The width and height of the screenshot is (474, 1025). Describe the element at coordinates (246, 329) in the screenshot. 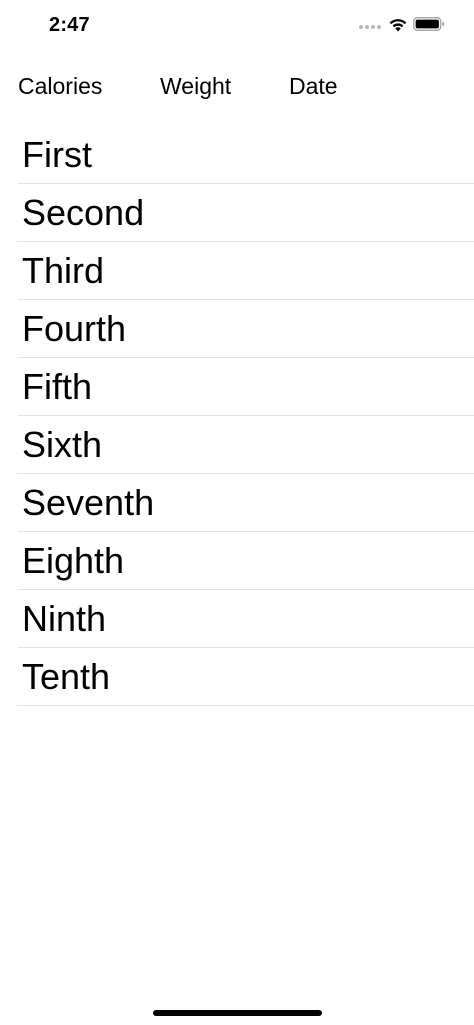

I see `list-item: Fourth` at that location.